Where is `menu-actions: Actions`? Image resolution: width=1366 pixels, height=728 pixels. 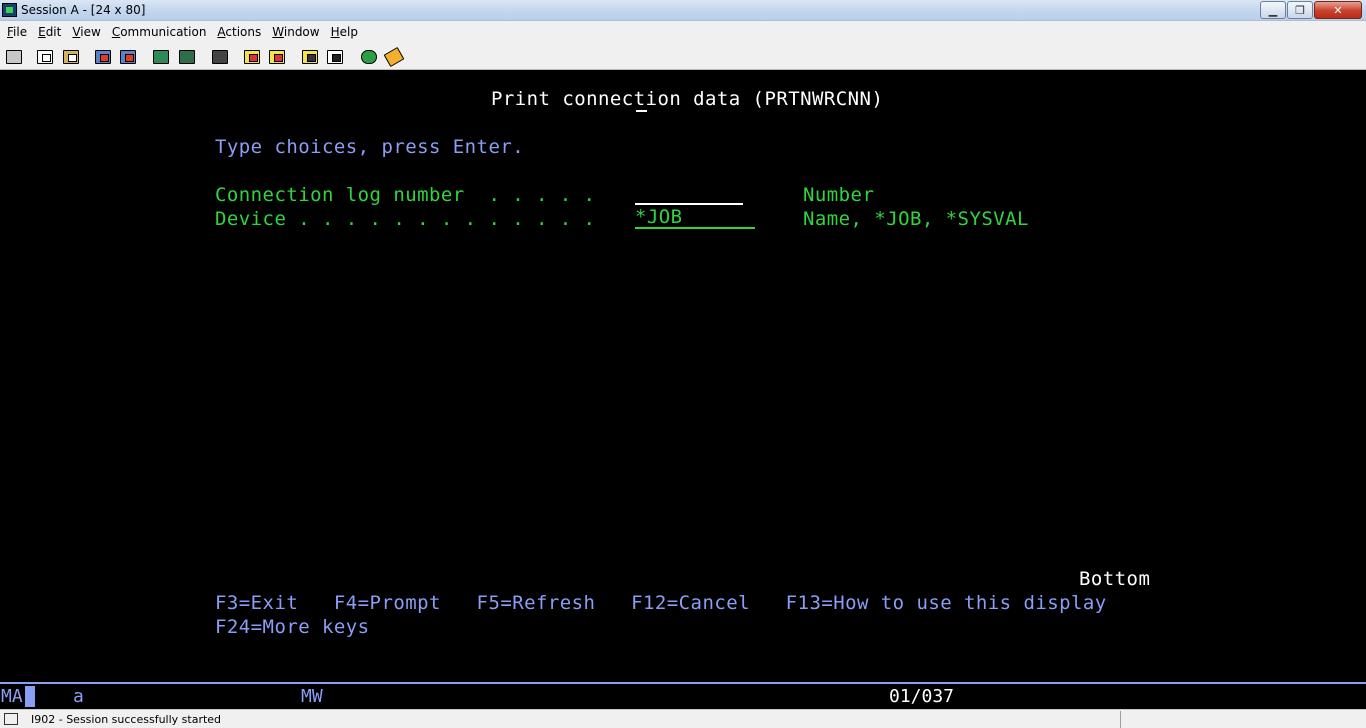
menu-actions: Actions is located at coordinates (239, 32).